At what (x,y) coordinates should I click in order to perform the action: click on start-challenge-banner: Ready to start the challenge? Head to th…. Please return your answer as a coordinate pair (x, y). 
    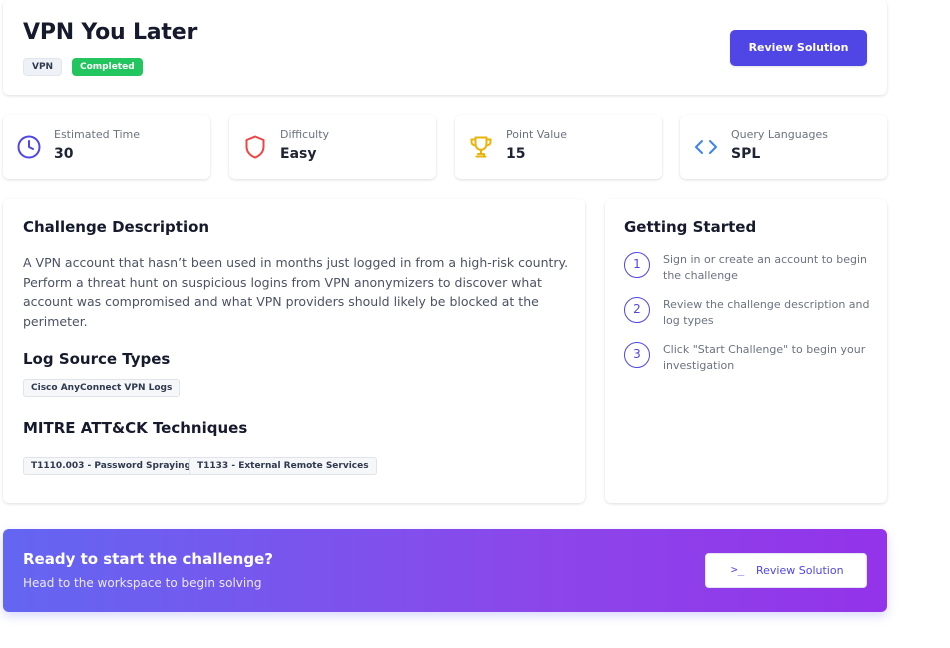
    Looking at the image, I should click on (445, 570).